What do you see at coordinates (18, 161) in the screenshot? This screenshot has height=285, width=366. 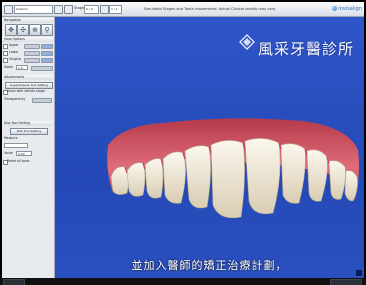 I see `reset-tools-label: Reset all tools` at bounding box center [18, 161].